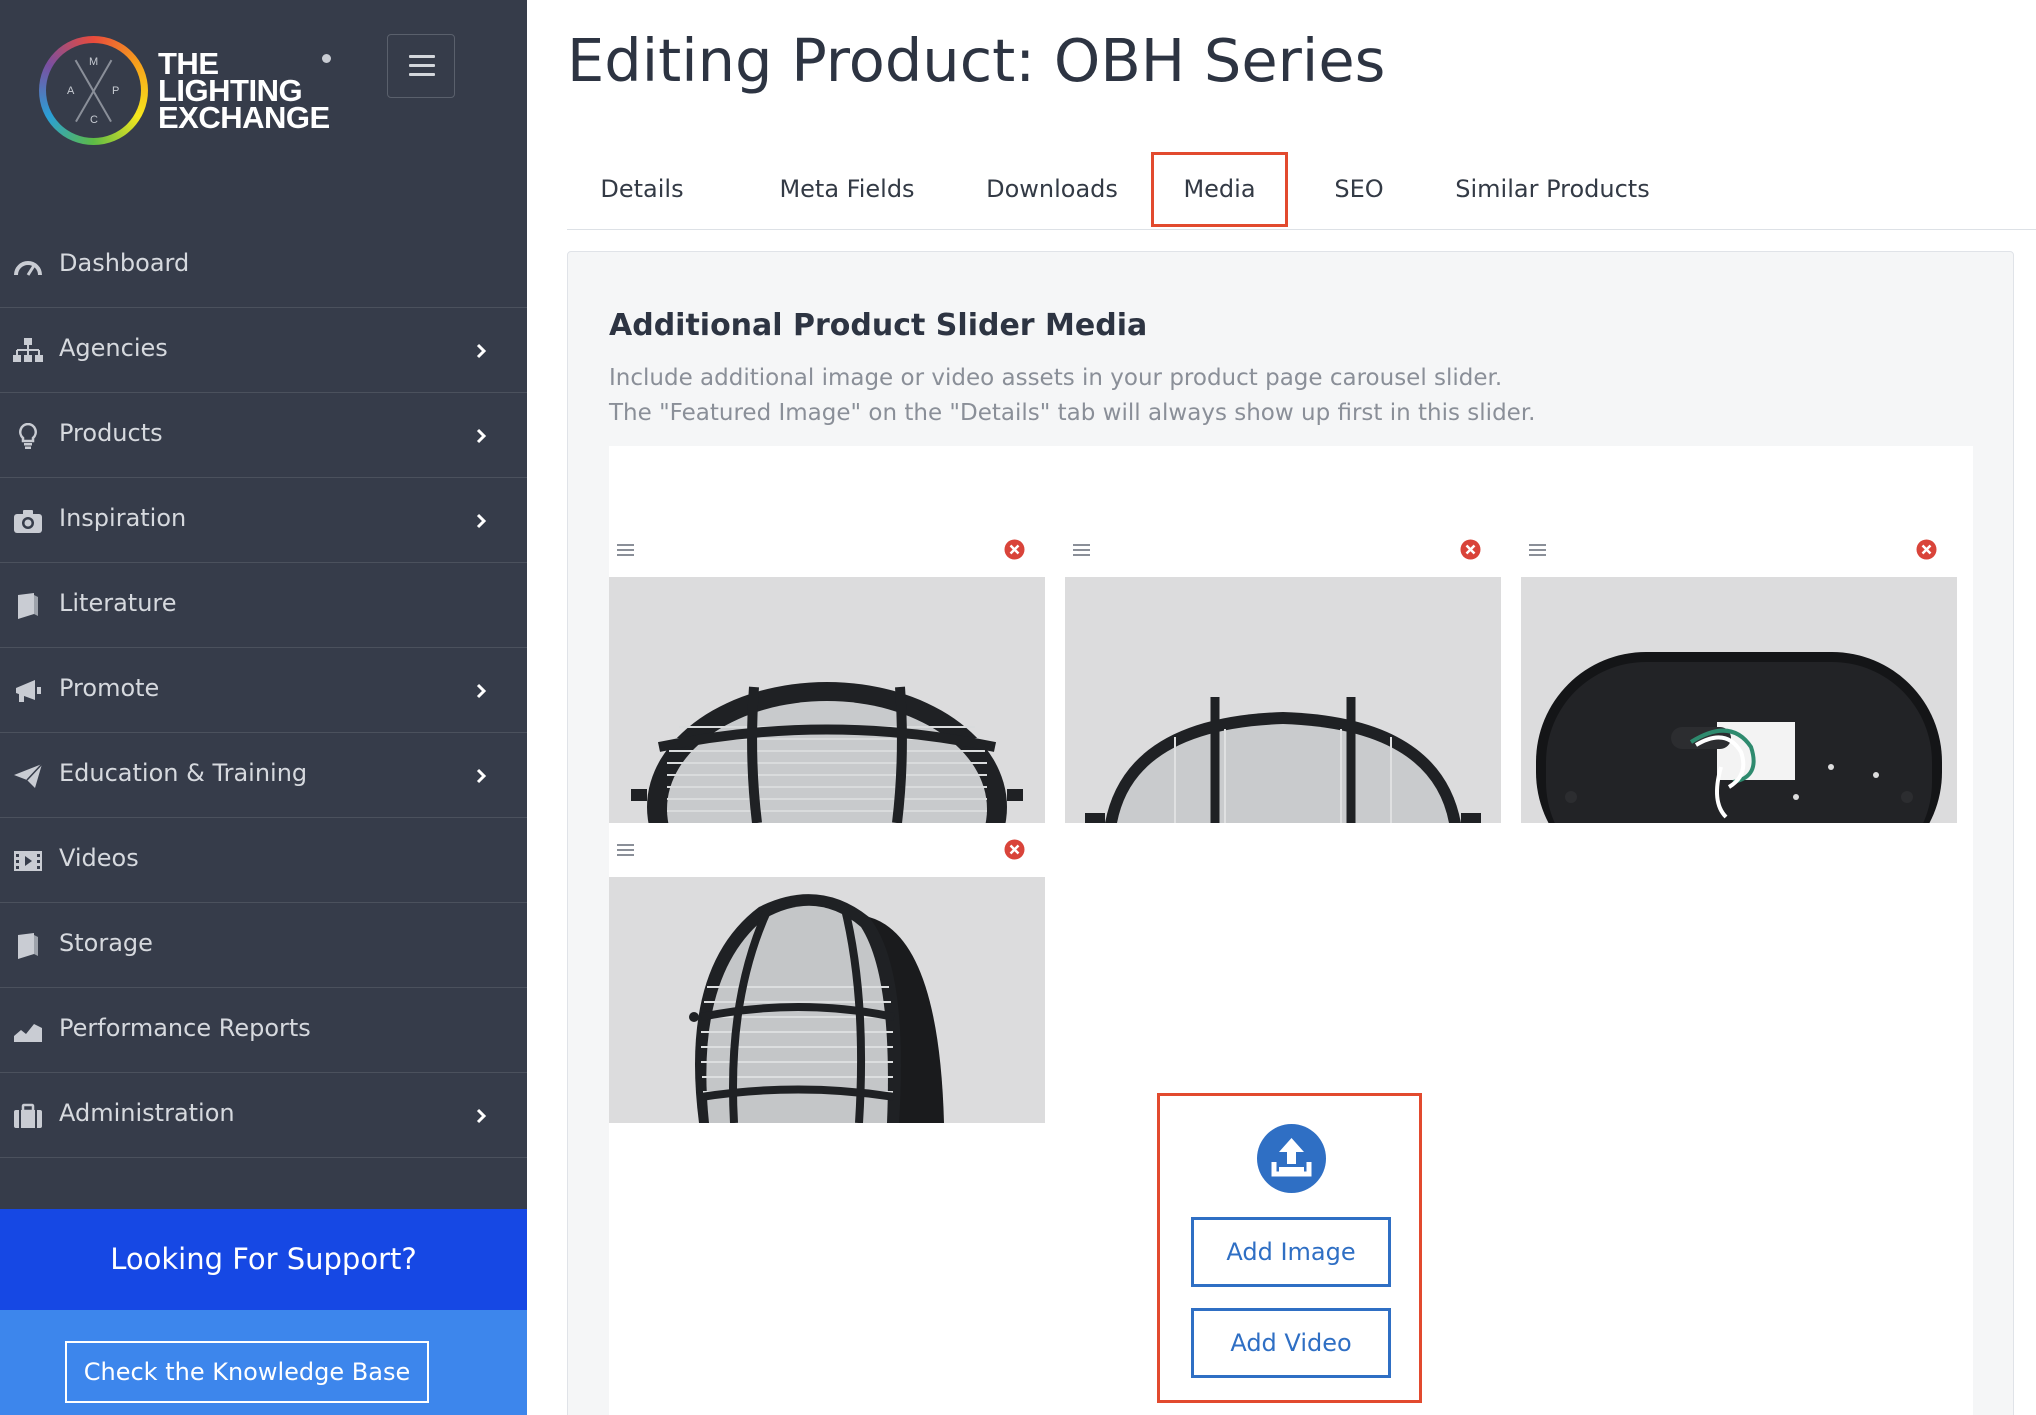  I want to click on support-heading: Looking For Support?, so click(263, 1259).